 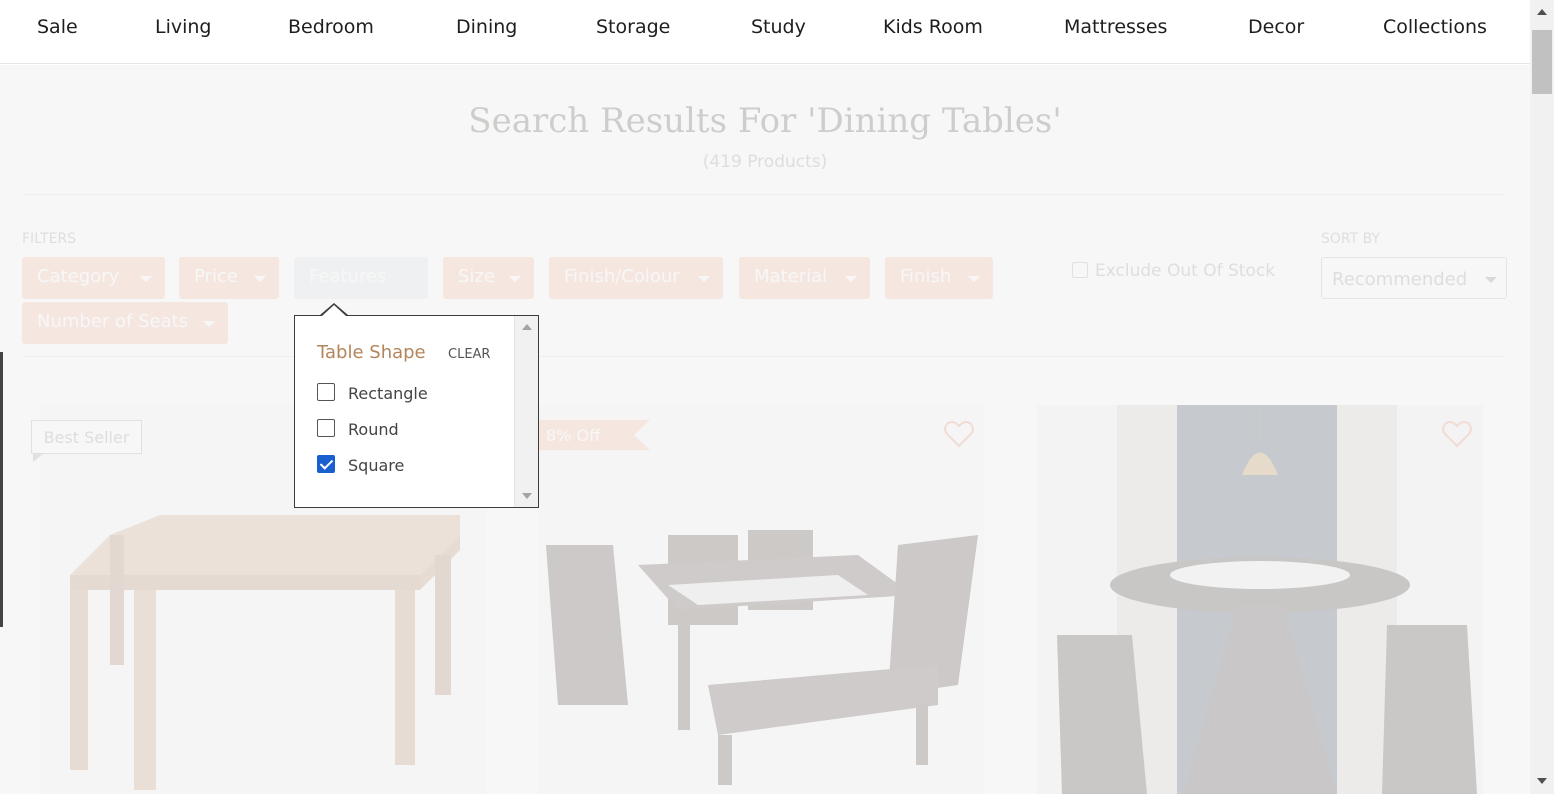 I want to click on filter-chip-finish-colour: Finish/Colour, so click(x=636, y=278).